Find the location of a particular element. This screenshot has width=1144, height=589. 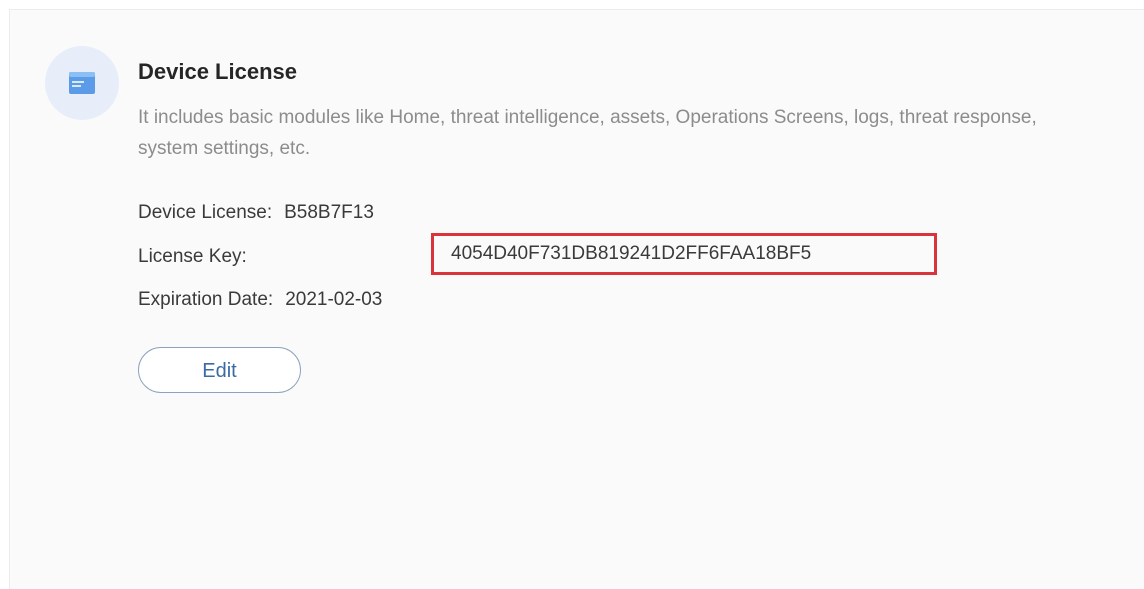

edit-button: Edit is located at coordinates (219, 370).